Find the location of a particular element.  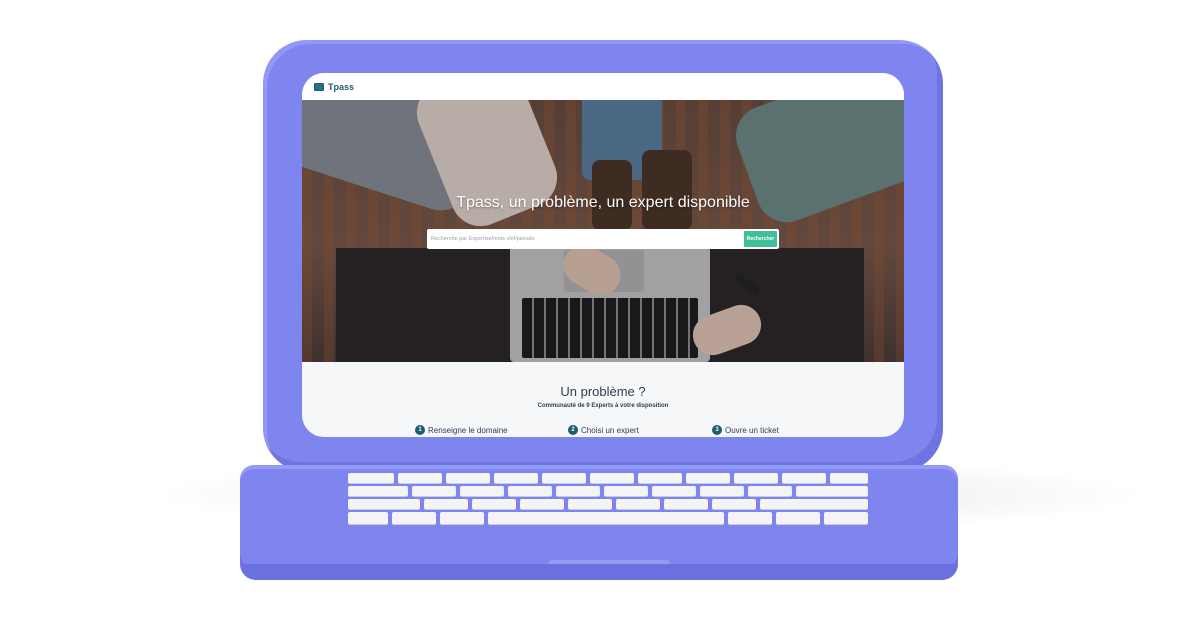

step-number-badge: 3 is located at coordinates (717, 430).